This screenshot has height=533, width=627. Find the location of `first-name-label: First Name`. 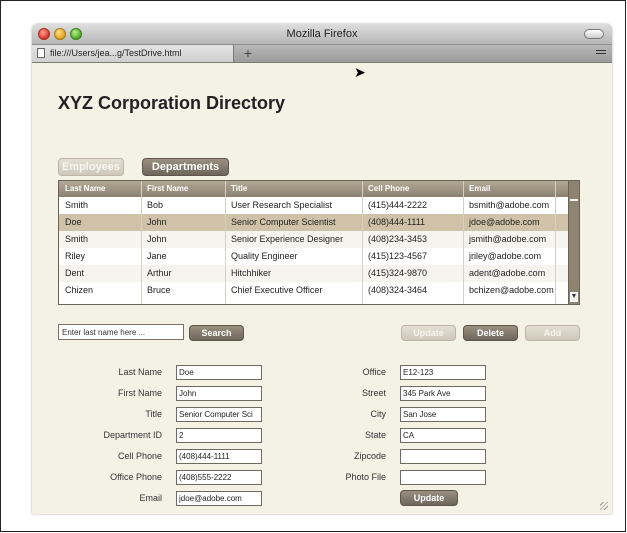

first-name-label: First Name is located at coordinates (139, 393).